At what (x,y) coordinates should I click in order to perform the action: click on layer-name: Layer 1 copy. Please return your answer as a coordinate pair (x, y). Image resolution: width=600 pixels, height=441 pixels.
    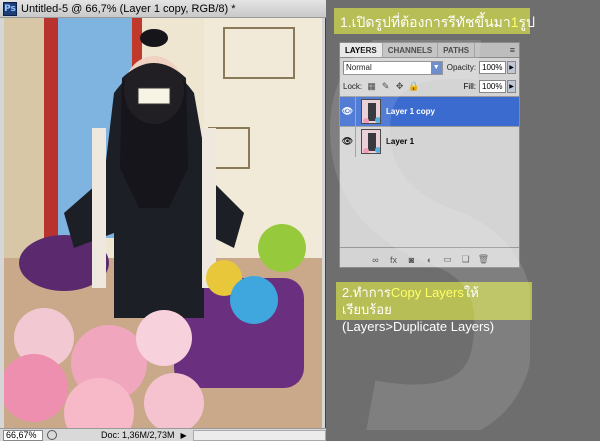
    Looking at the image, I should click on (410, 111).